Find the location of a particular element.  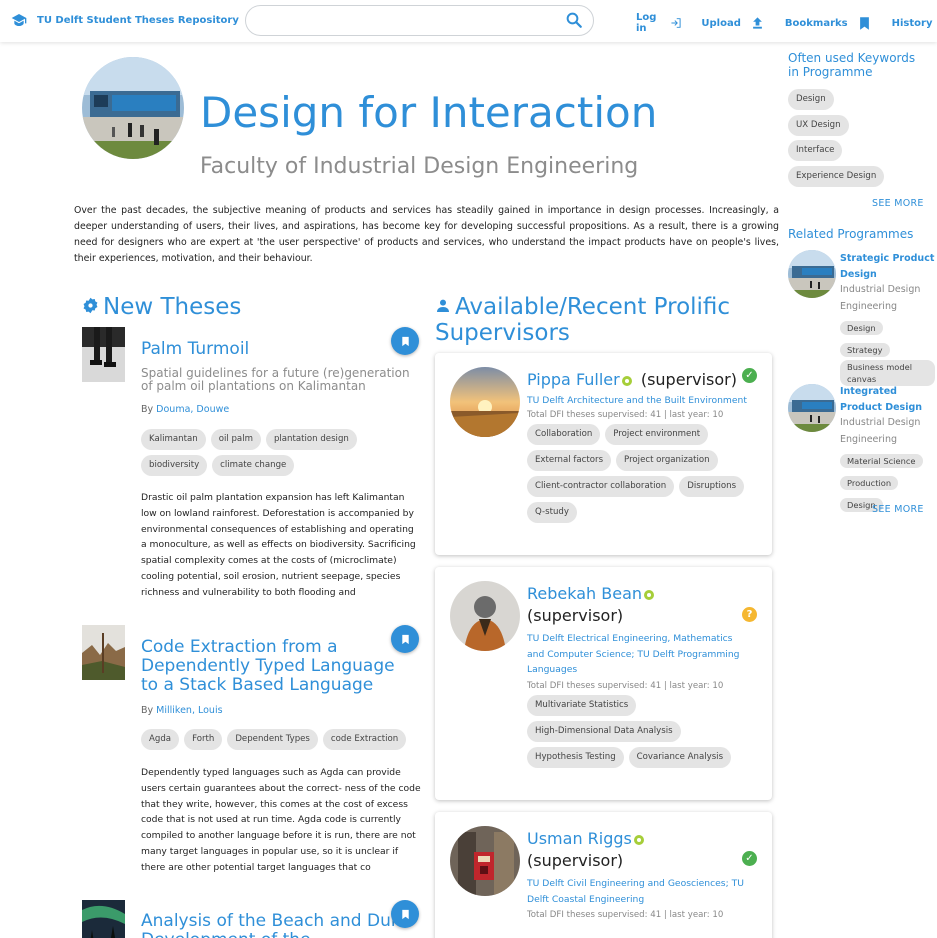

thesis-author-line: By Douma, Douwe is located at coordinates (185, 409).